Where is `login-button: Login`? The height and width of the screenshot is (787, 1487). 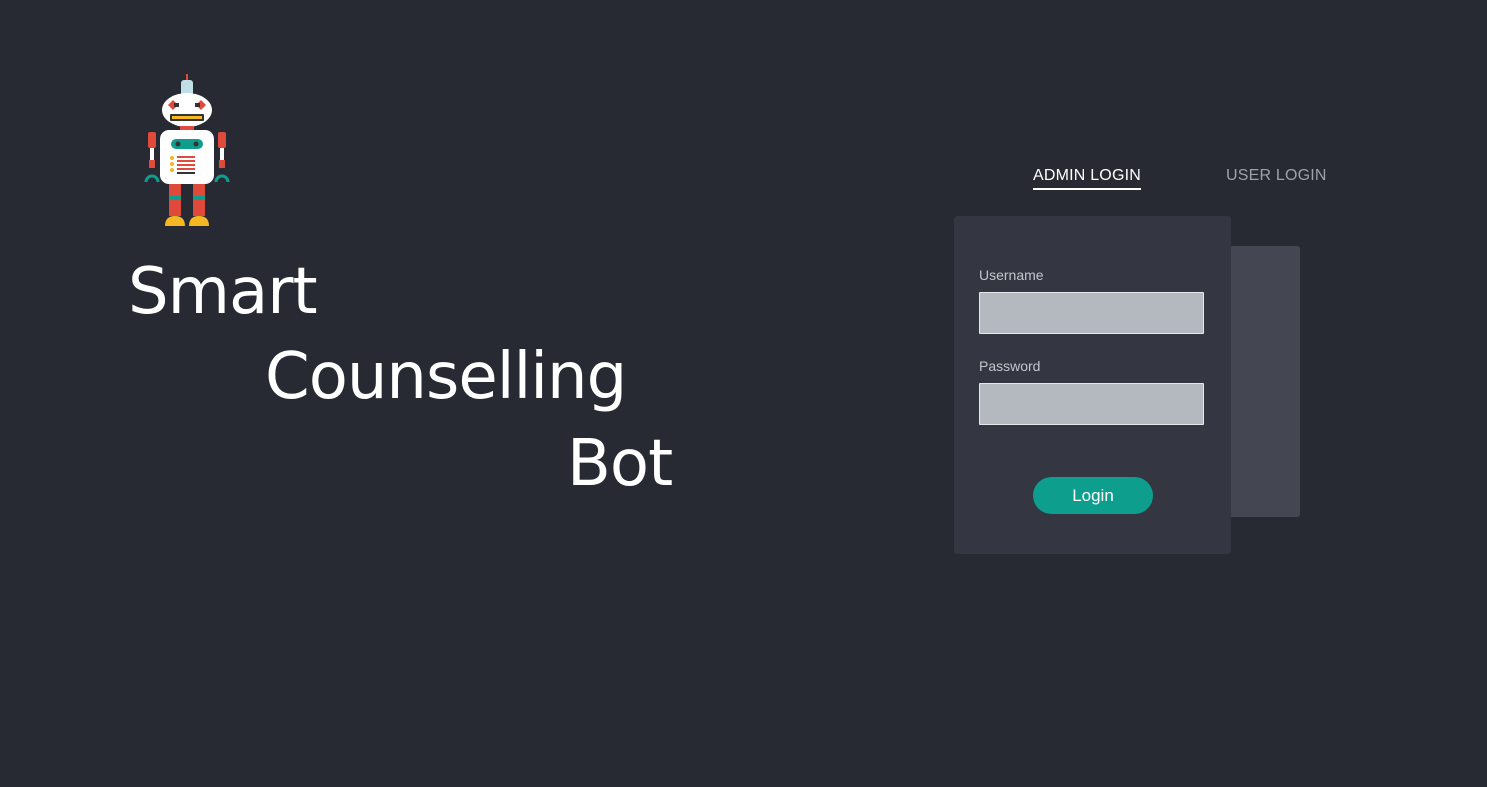
login-button: Login is located at coordinates (1093, 495).